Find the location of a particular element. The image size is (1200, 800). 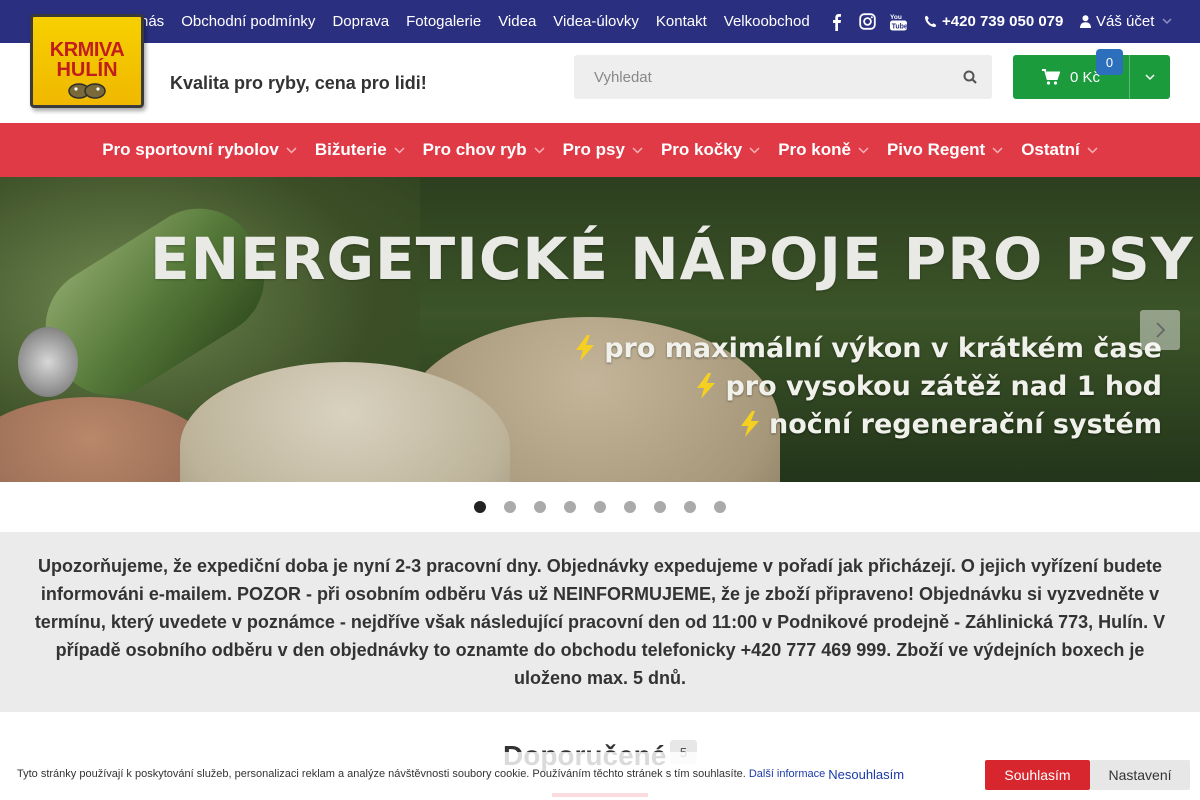

svg-text: Tube is located at coordinates (898, 26).